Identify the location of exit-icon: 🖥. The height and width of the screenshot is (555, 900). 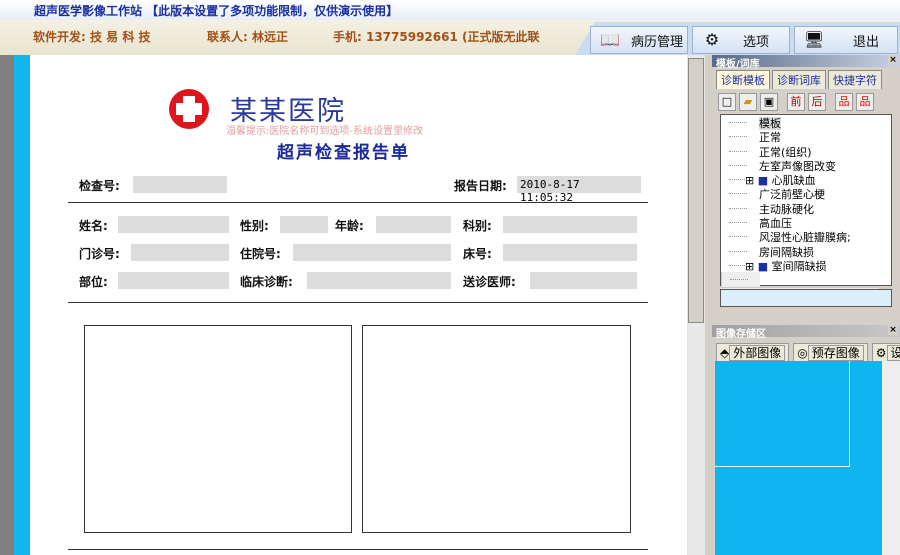
(814, 39).